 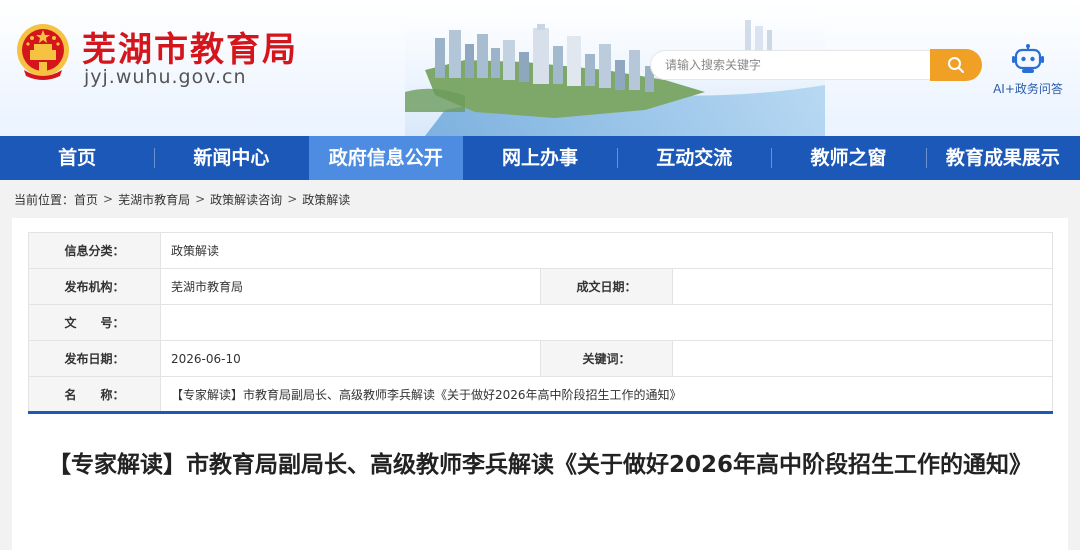 I want to click on breadcrumb-item-policy-consult: 政策解读咨询, so click(x=246, y=199).